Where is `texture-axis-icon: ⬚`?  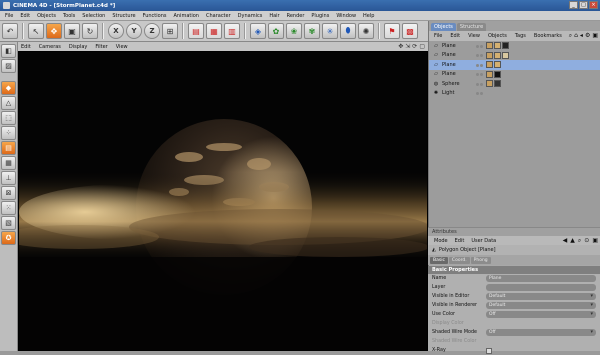 texture-axis-icon: ⬚ is located at coordinates (8, 118).